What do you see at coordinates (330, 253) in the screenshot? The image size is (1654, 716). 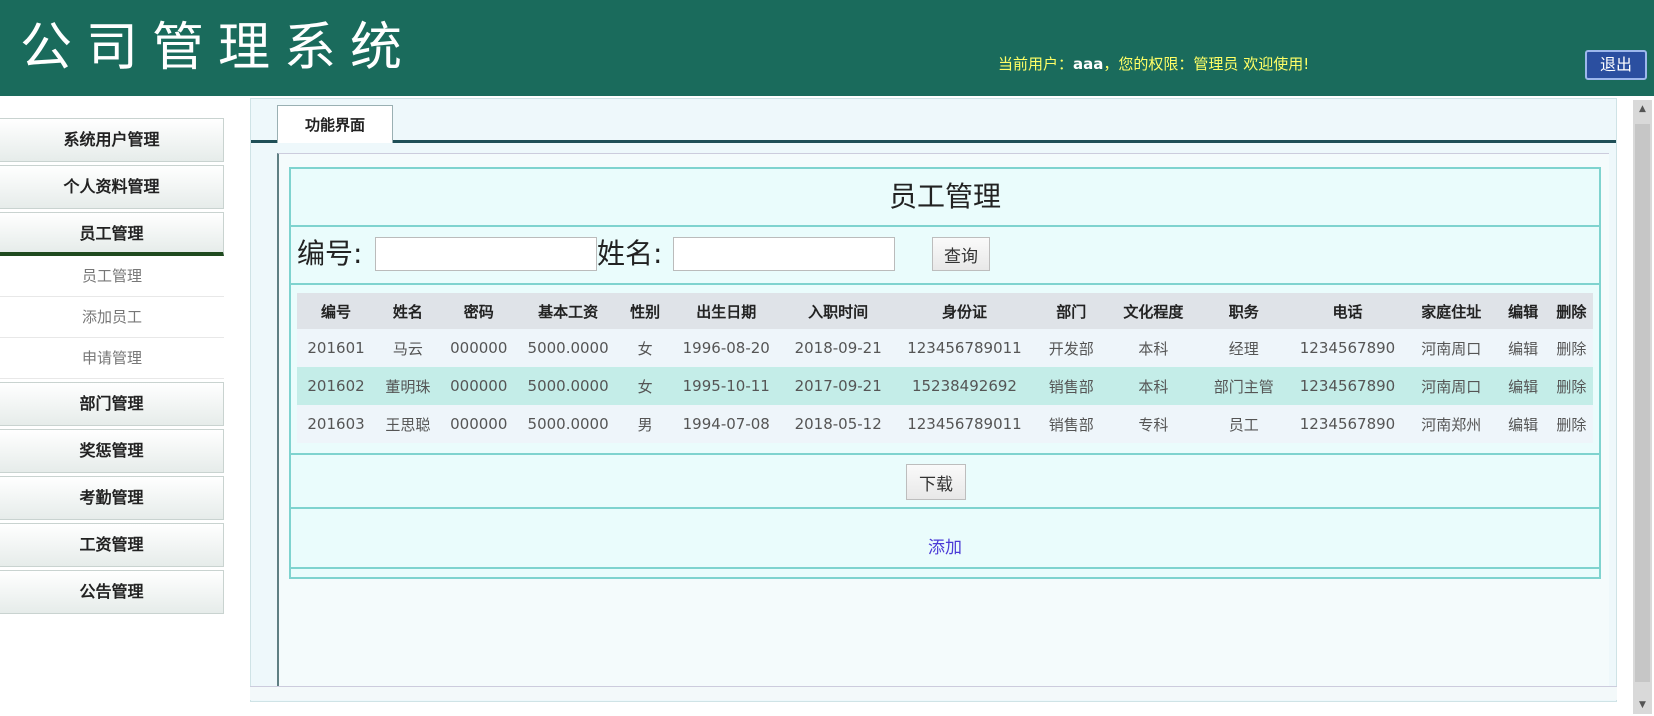 I see `id-label: 编号:` at bounding box center [330, 253].